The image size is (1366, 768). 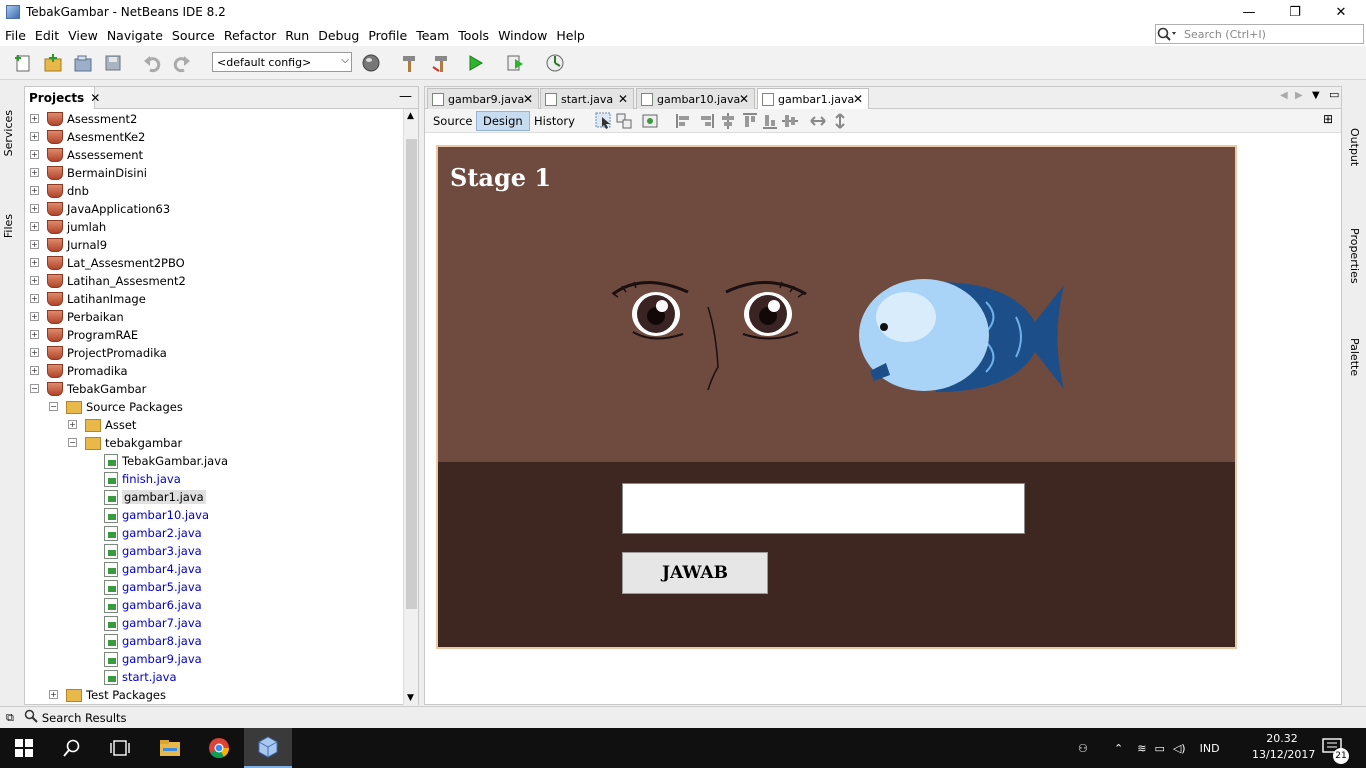 I want to click on tree-item: gambar6.java, so click(x=153, y=605).